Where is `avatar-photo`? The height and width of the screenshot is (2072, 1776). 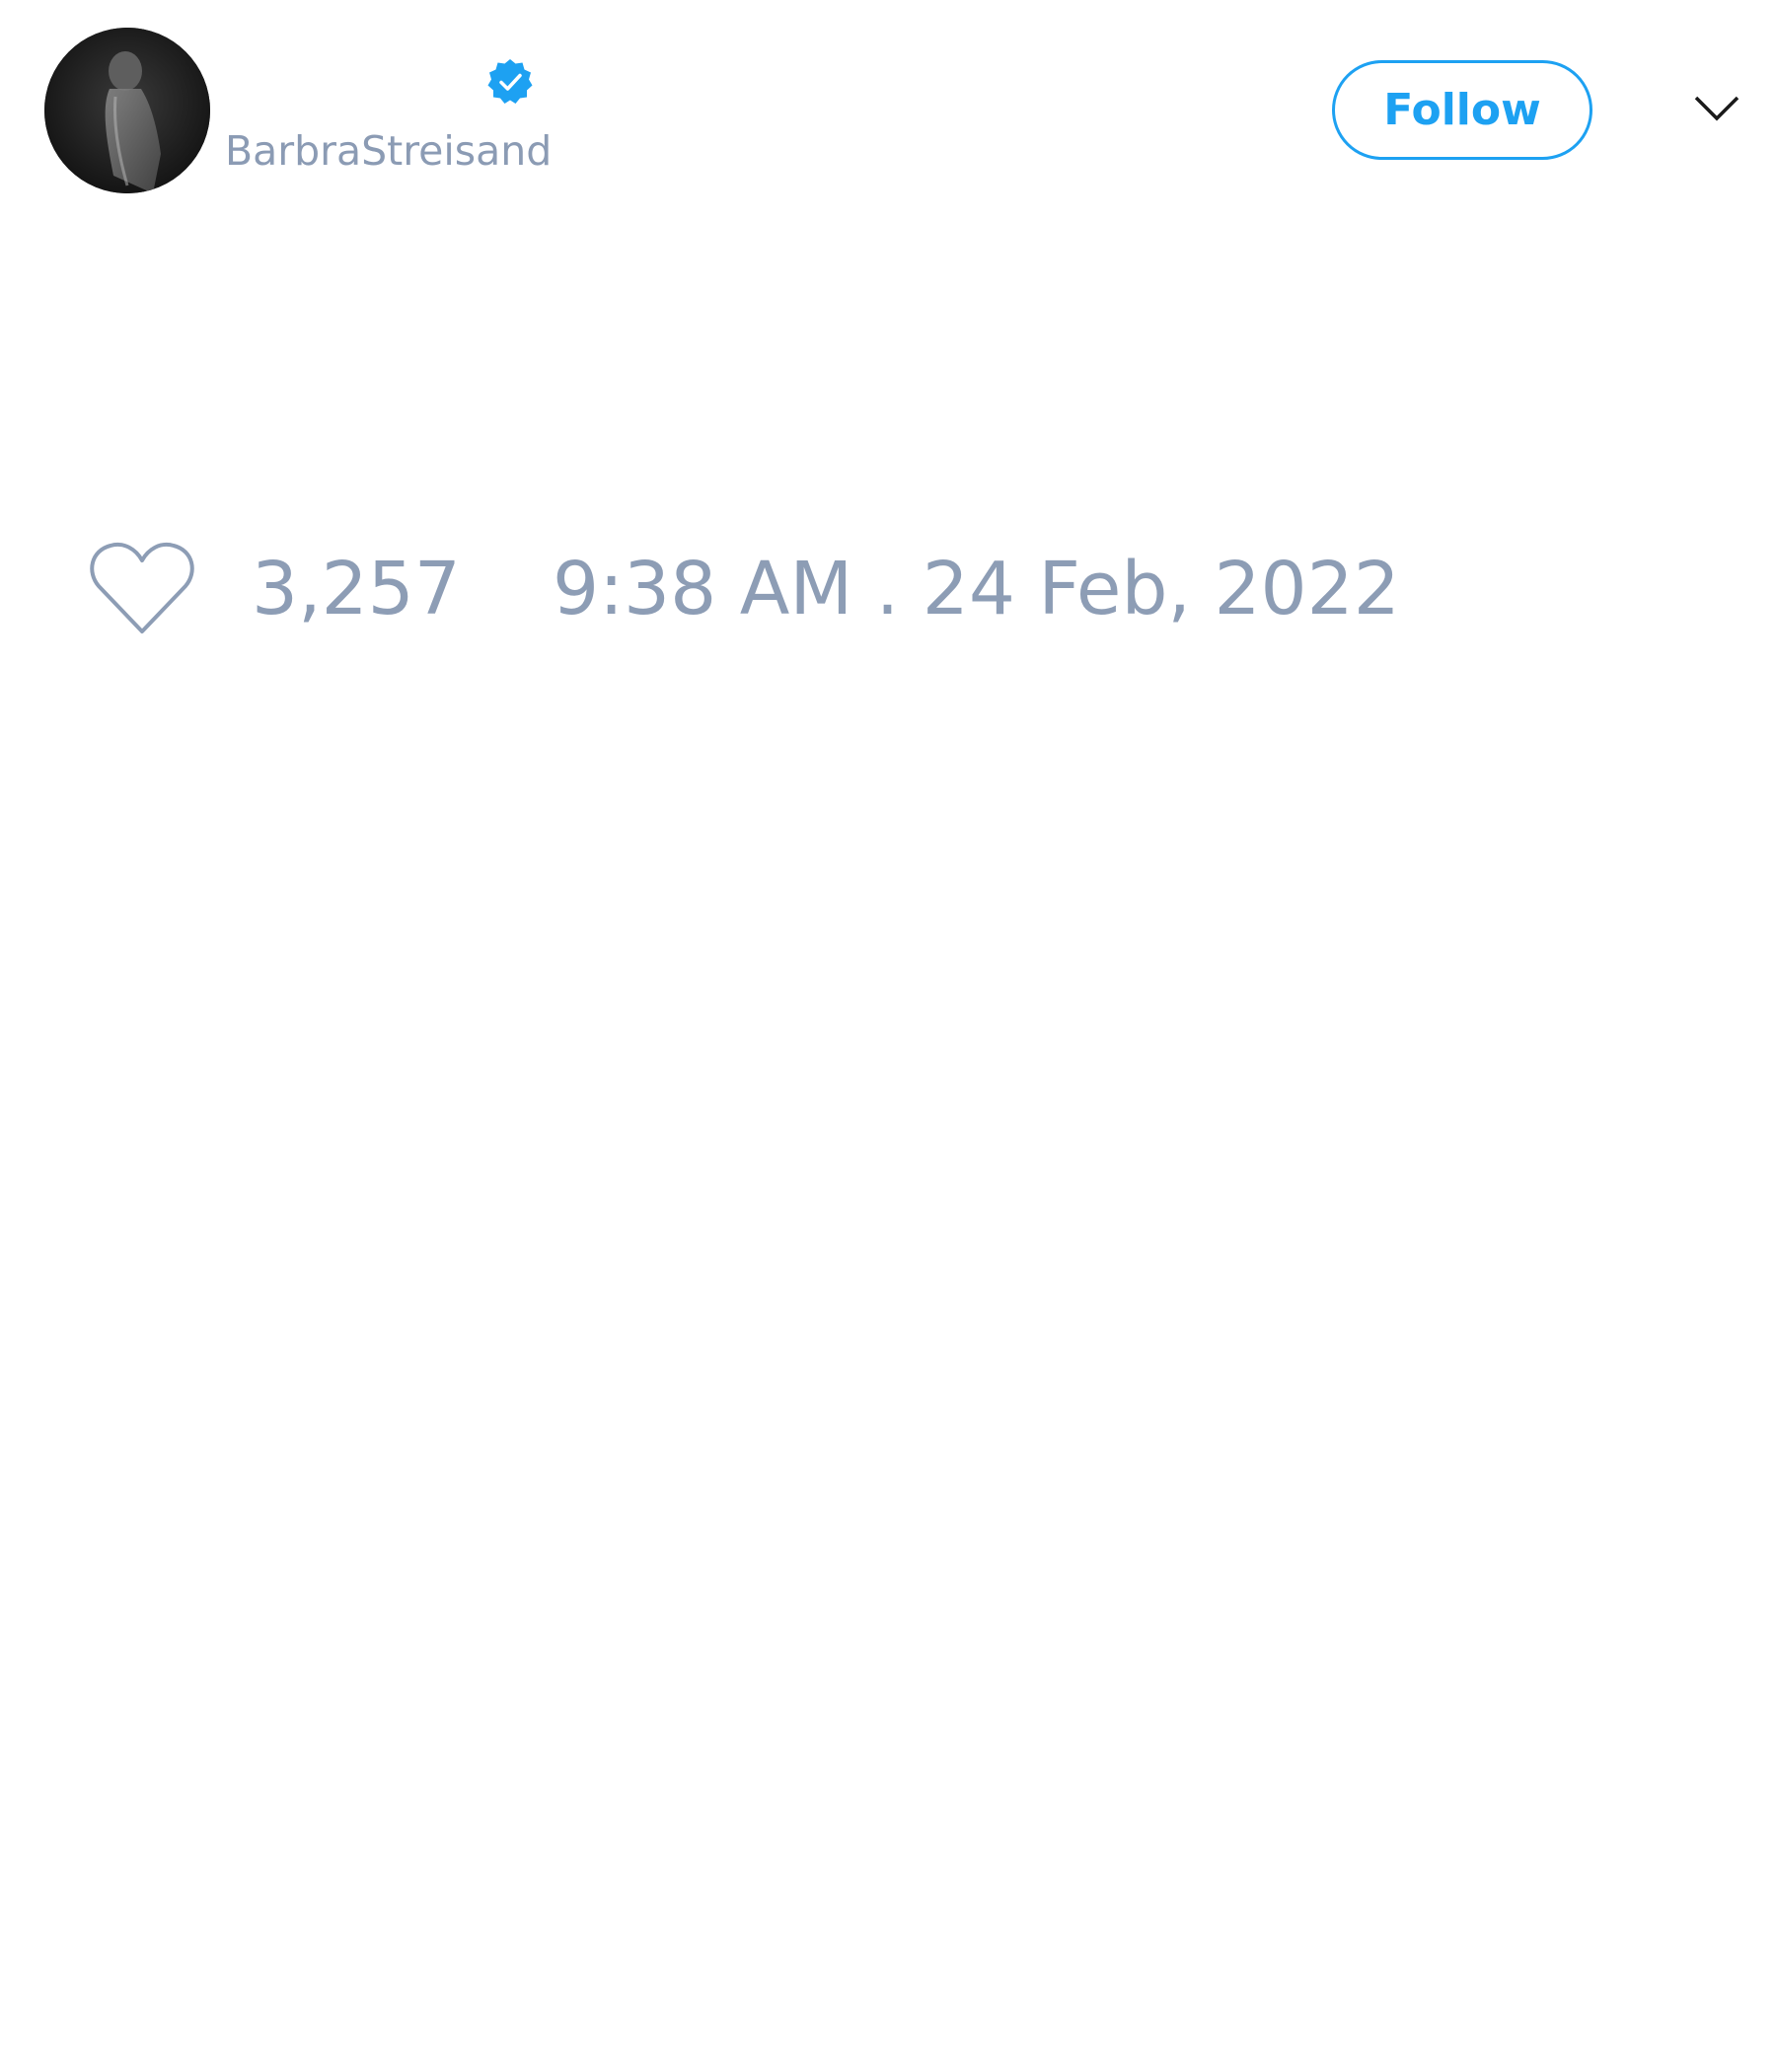 avatar-photo is located at coordinates (127, 111).